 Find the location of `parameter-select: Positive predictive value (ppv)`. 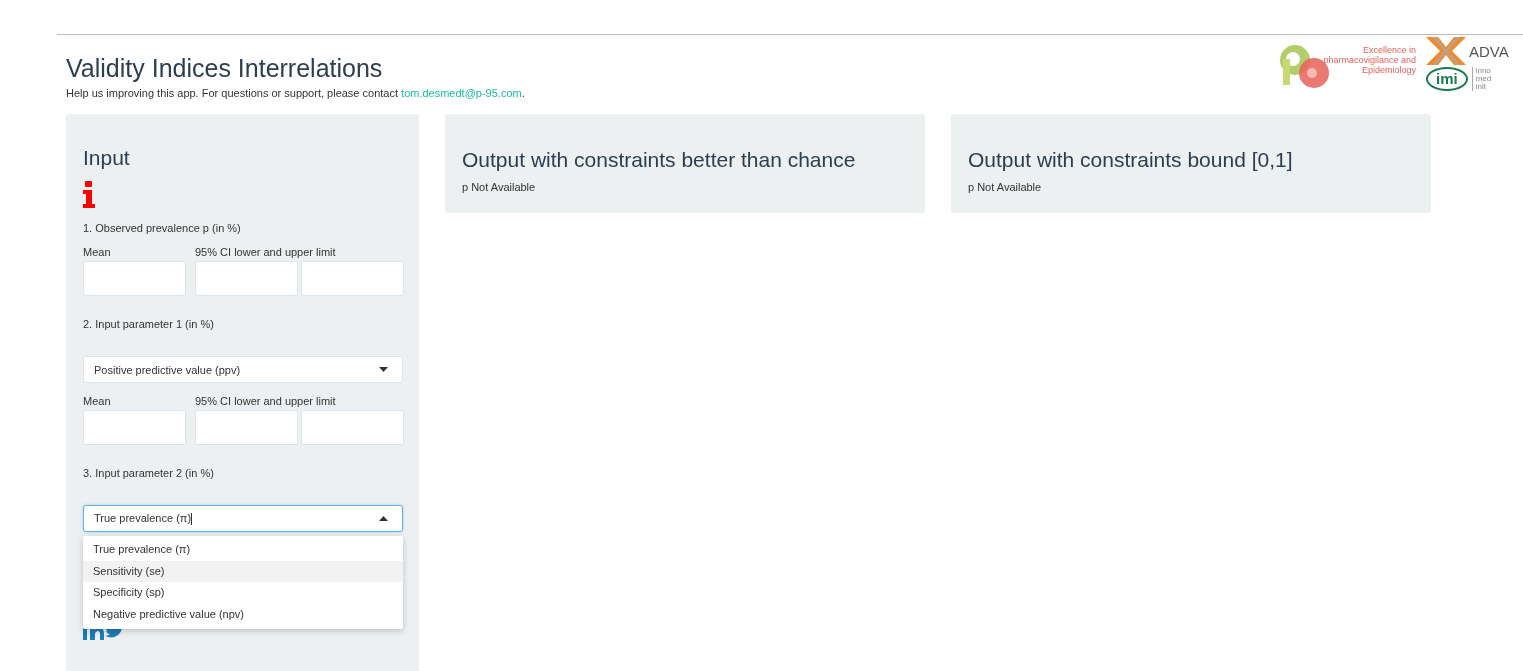

parameter-select: Positive predictive value (ppv) is located at coordinates (243, 369).